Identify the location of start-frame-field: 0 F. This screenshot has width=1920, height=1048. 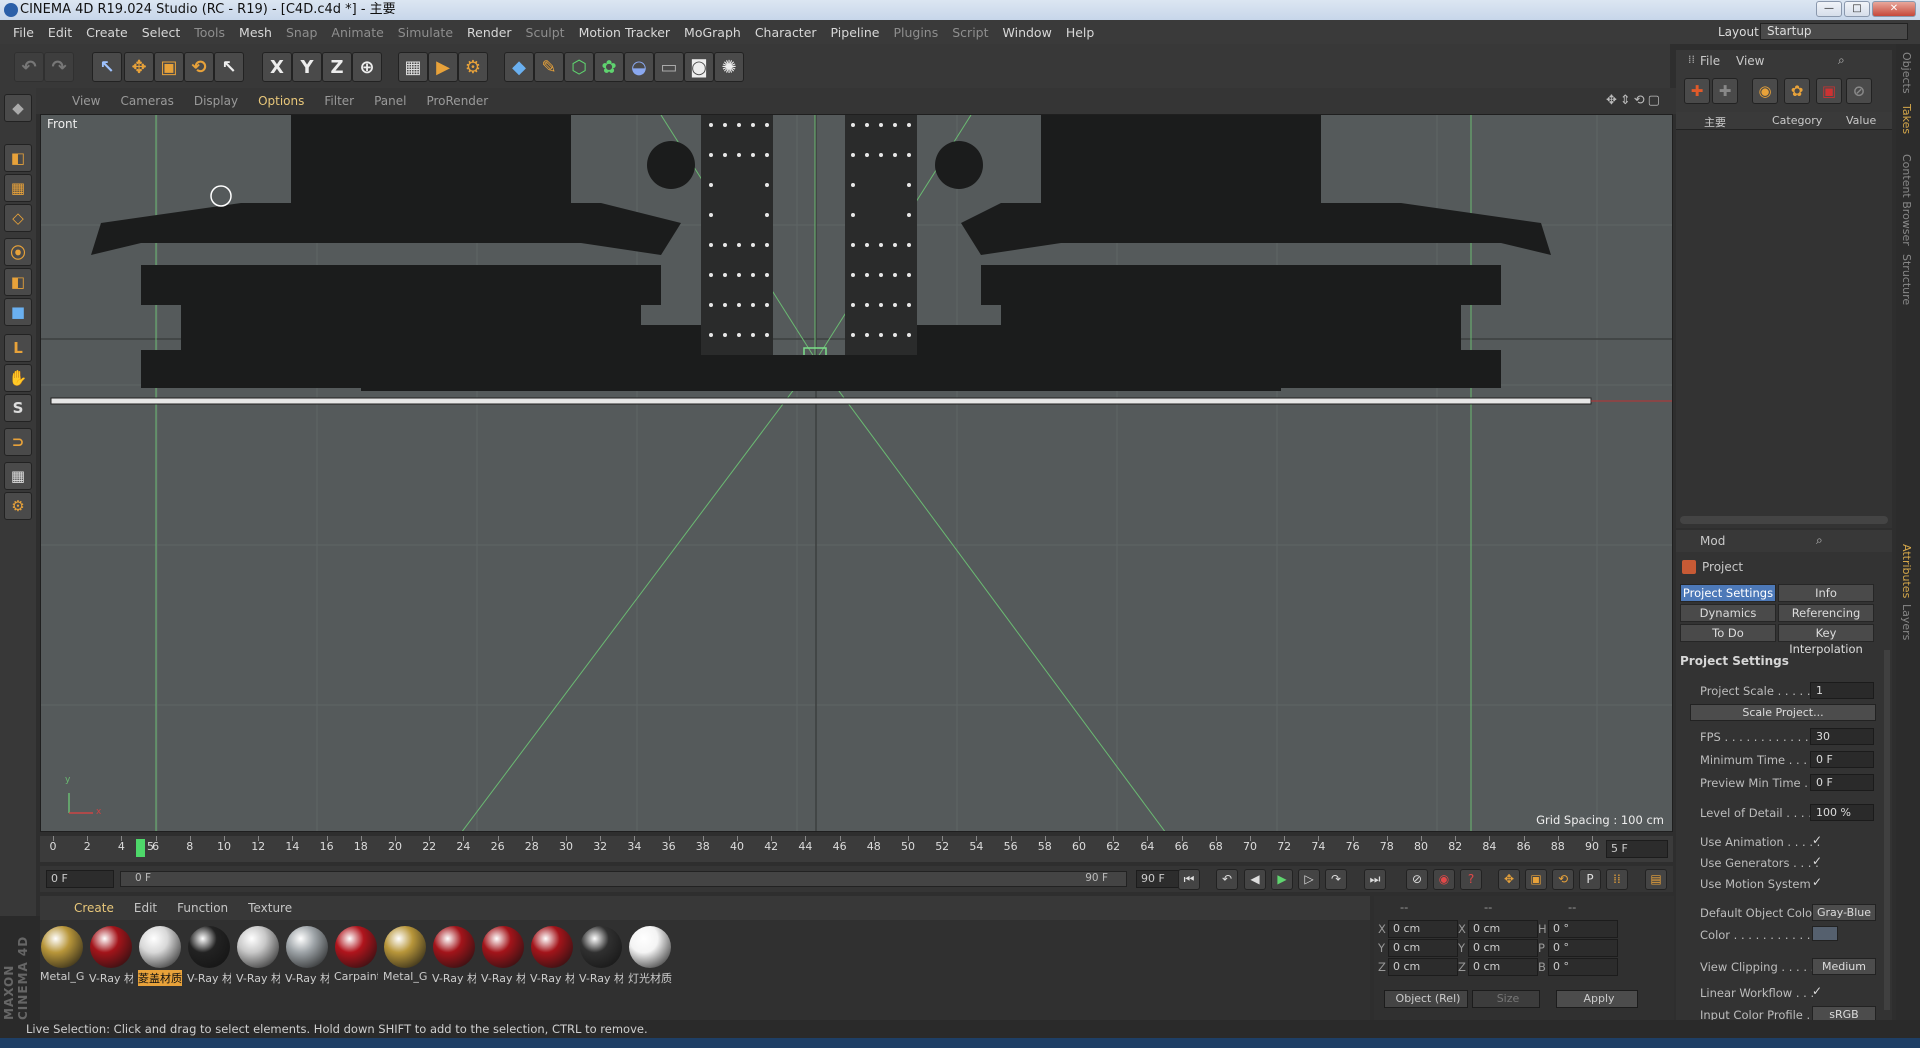
(80, 879).